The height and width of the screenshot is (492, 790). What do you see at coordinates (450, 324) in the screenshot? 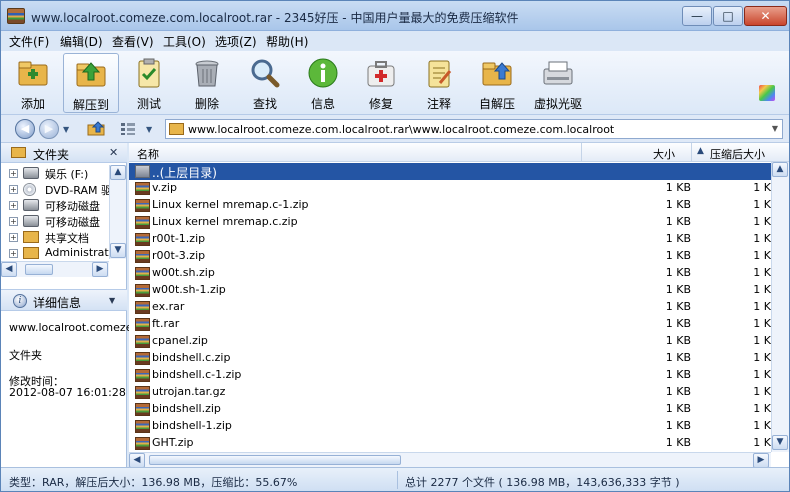
I see `file-row: ft.rar 1 KB 1 K` at bounding box center [450, 324].